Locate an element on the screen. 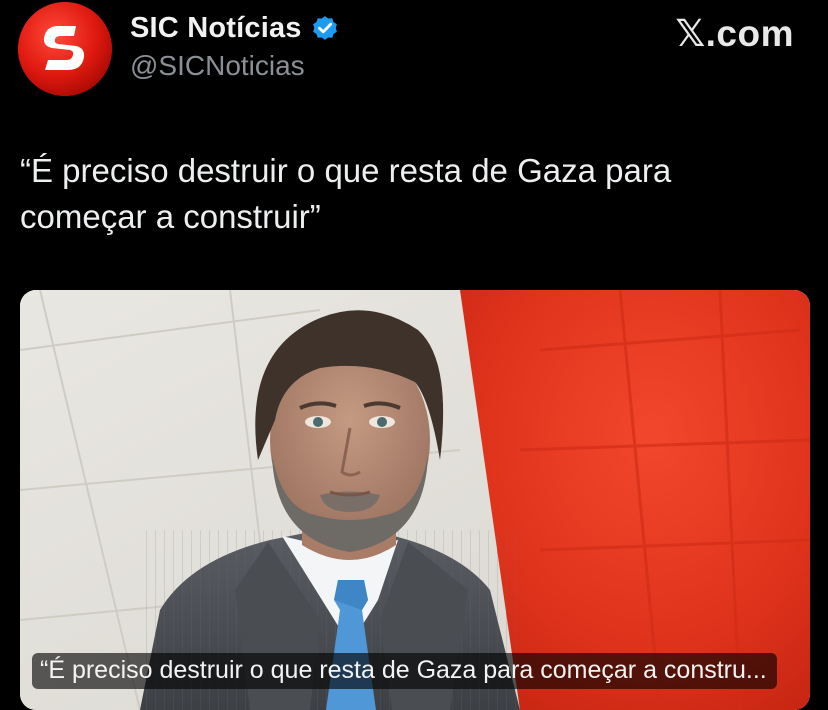 This screenshot has height=710, width=828. account-handle: @SICNoticias is located at coordinates (217, 66).